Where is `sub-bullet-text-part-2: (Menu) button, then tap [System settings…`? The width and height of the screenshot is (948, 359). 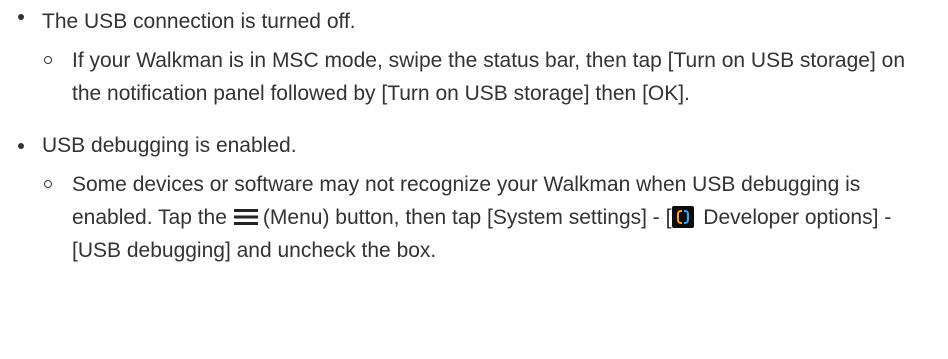 sub-bullet-text-part-2: (Menu) button, then tap [System settings… is located at coordinates (467, 217).